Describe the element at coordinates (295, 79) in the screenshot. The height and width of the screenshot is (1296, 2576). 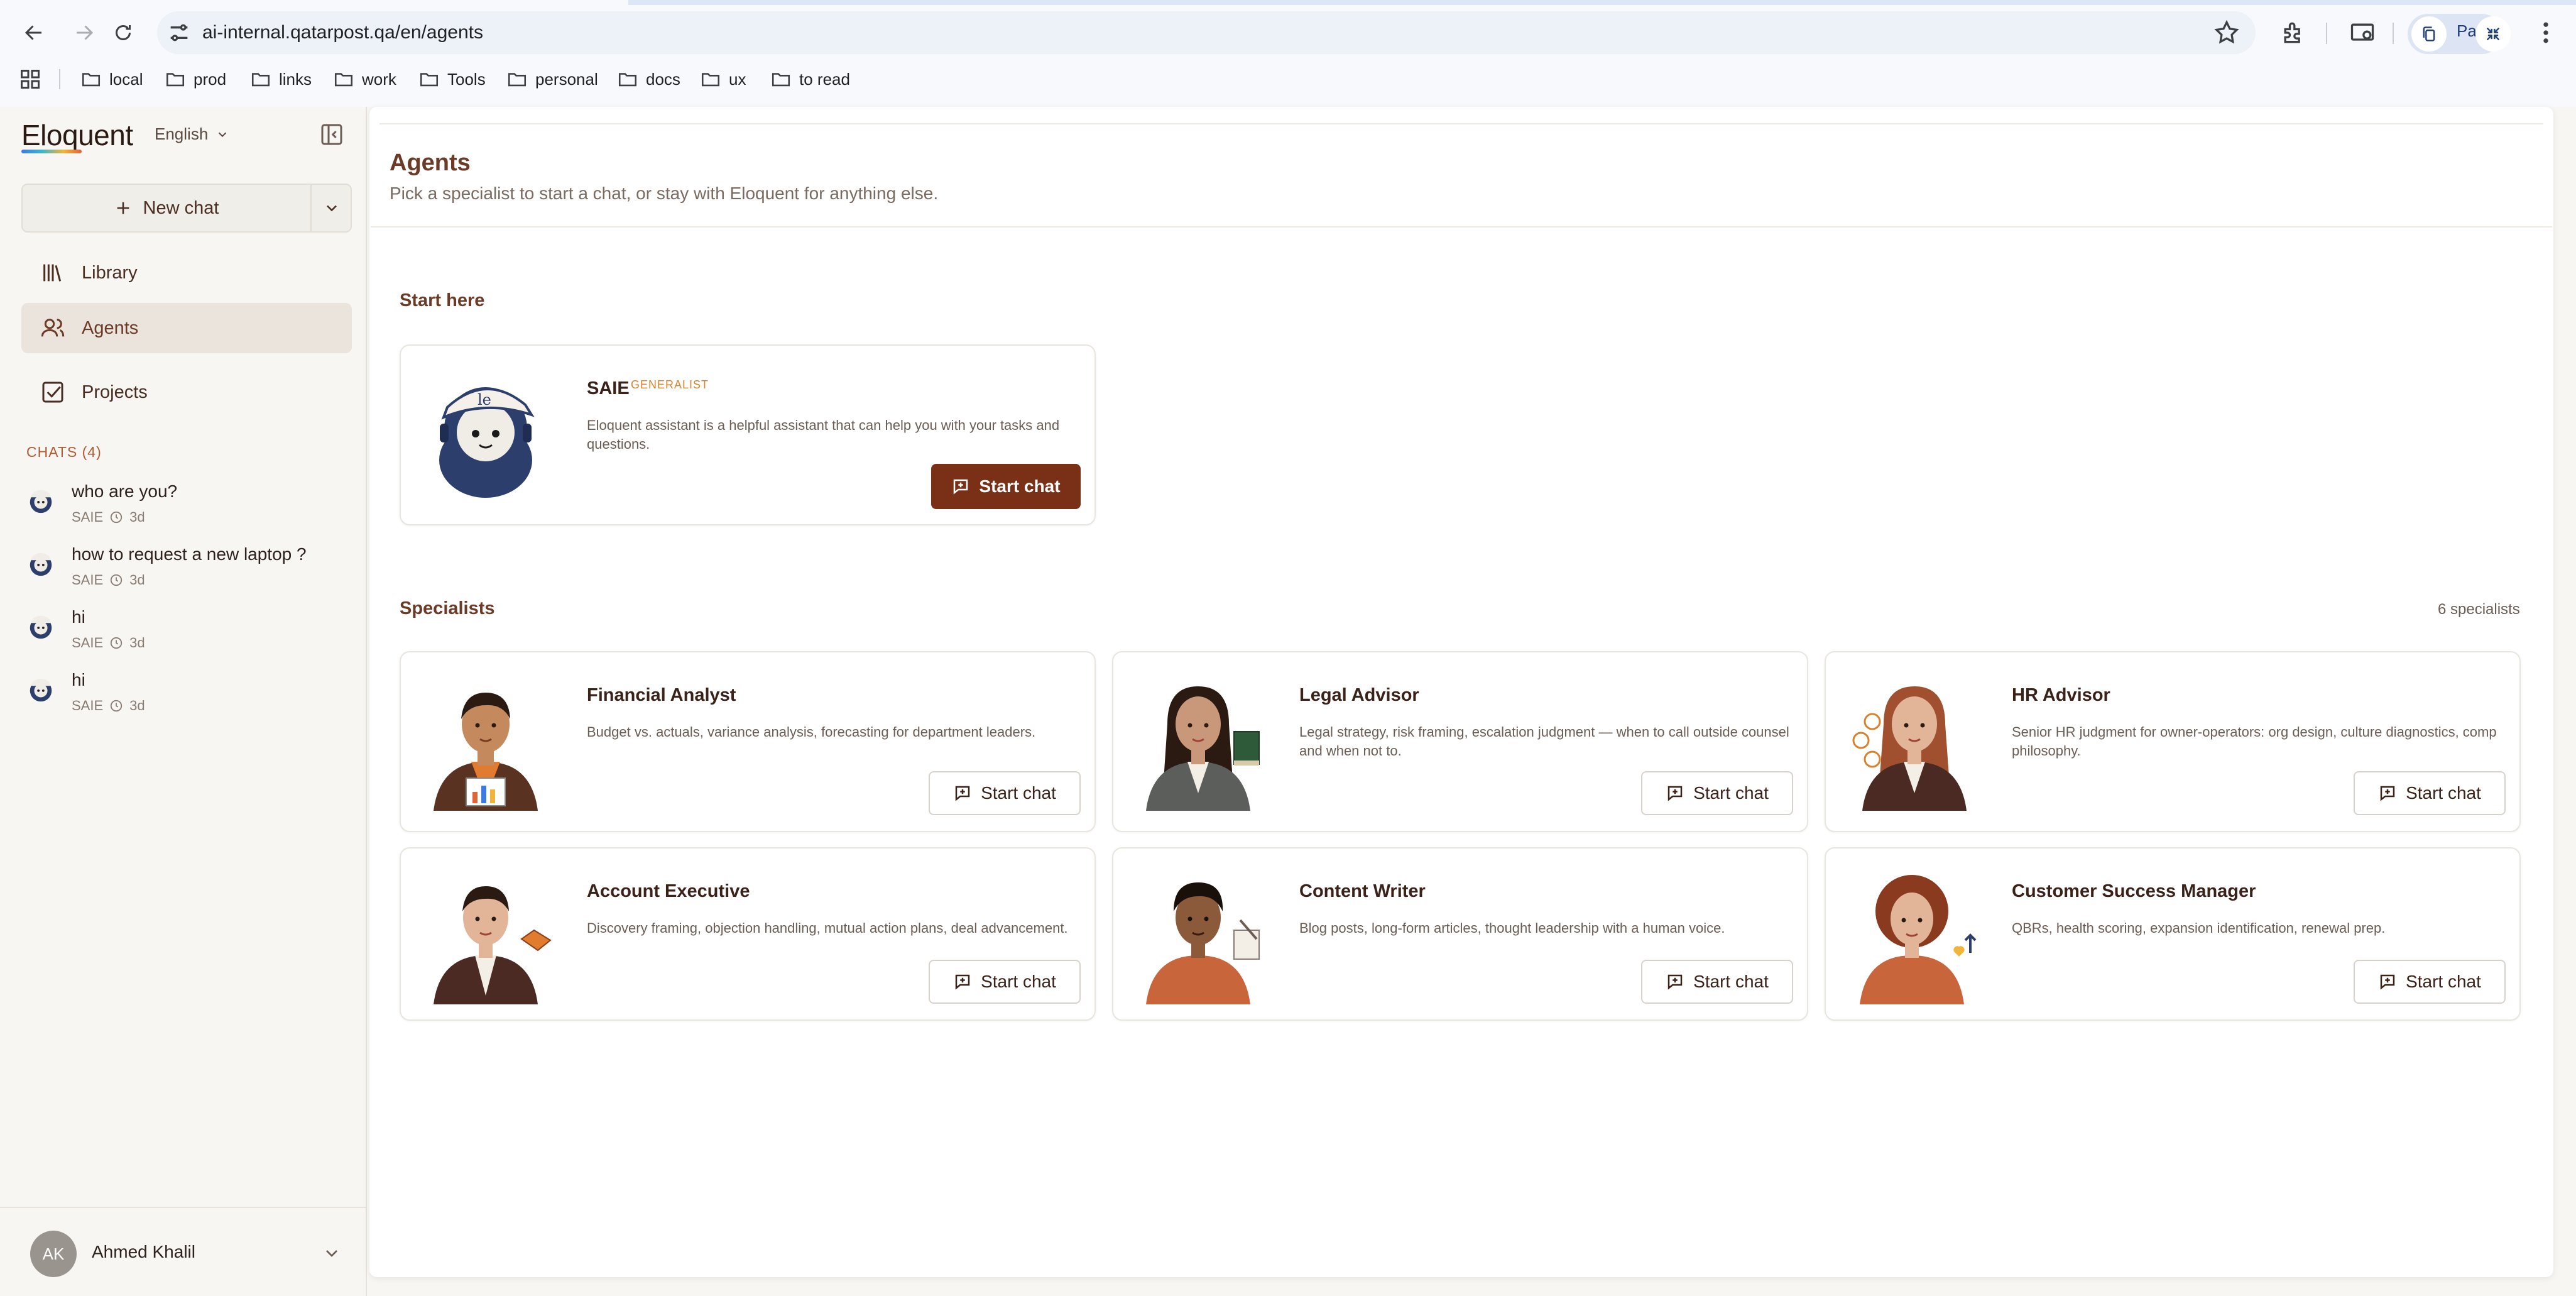
I see `bookmark-label: links` at that location.